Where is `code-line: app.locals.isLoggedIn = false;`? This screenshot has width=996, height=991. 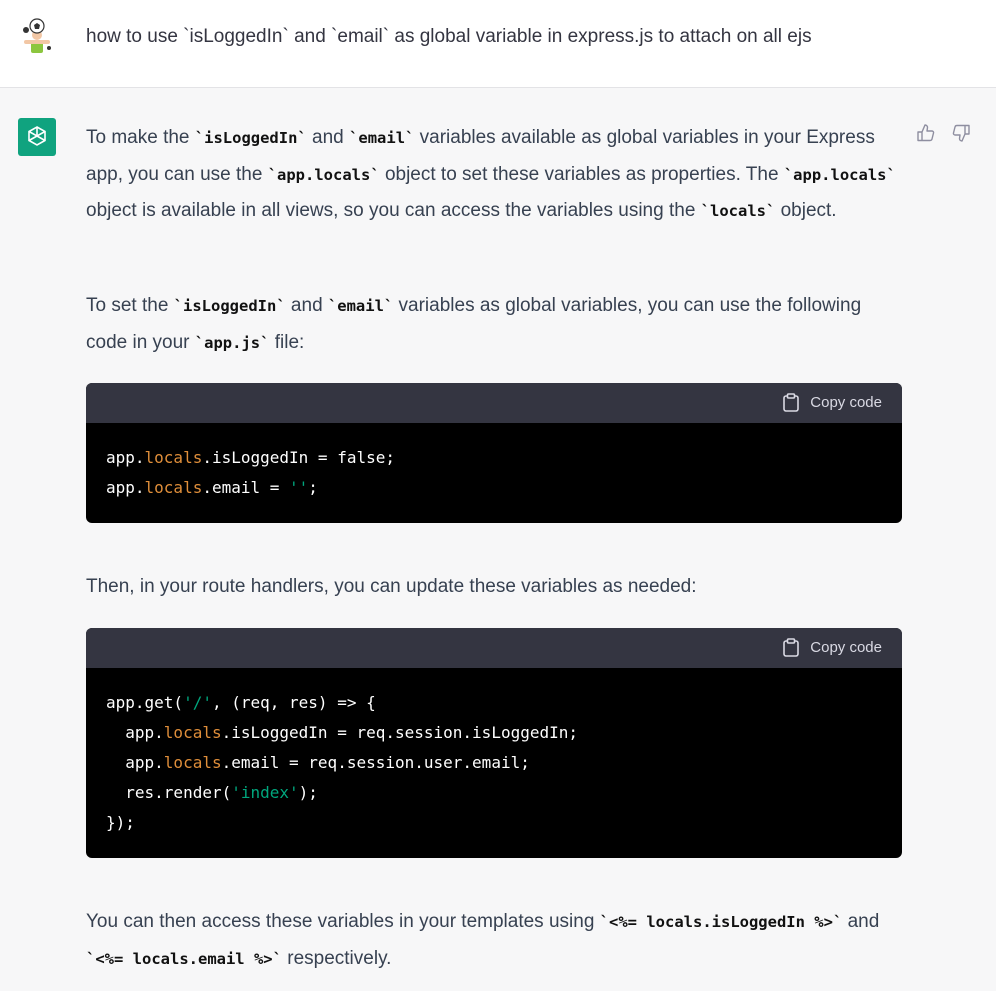 code-line: app.locals.isLoggedIn = false; is located at coordinates (494, 458).